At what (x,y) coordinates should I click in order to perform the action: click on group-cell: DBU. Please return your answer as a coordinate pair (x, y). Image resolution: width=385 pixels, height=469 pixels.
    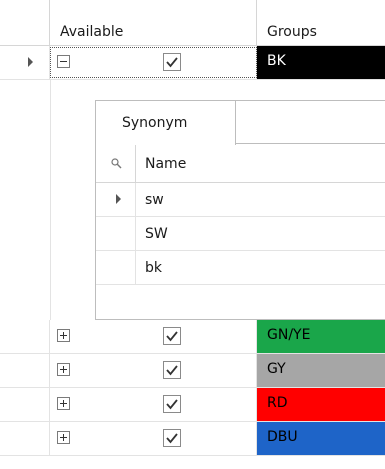
    Looking at the image, I should click on (321, 438).